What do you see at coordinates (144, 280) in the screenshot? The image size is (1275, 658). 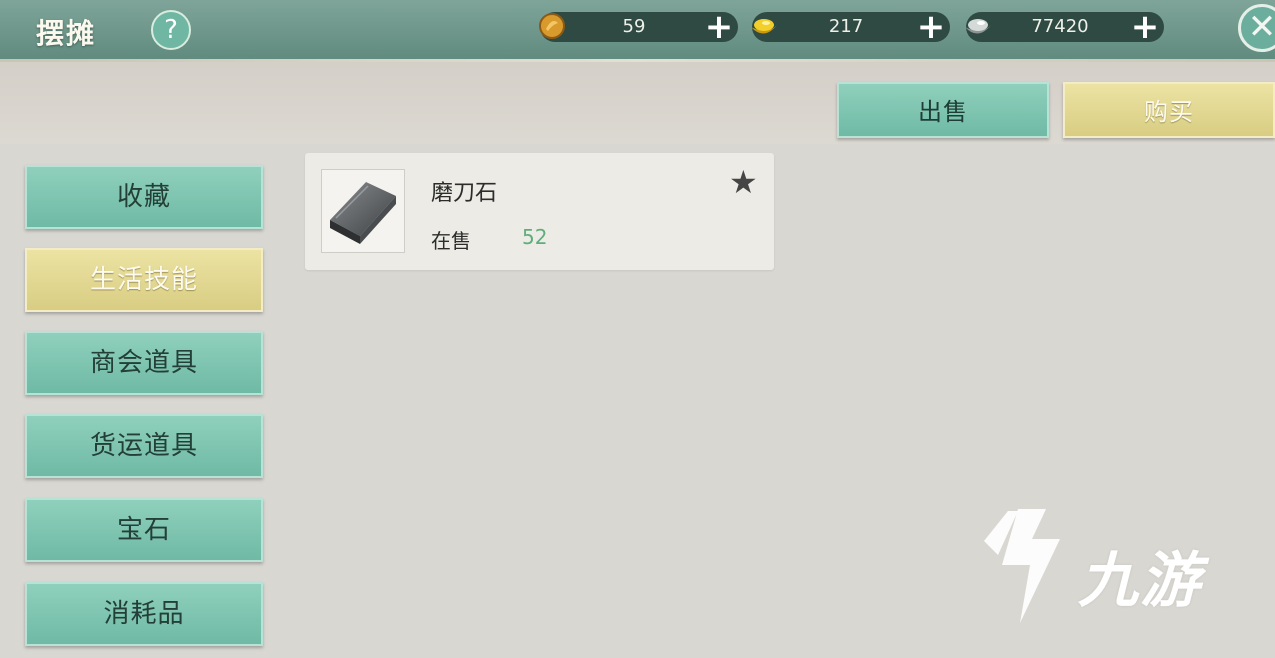 I see `category-life-skills: 生活技能` at bounding box center [144, 280].